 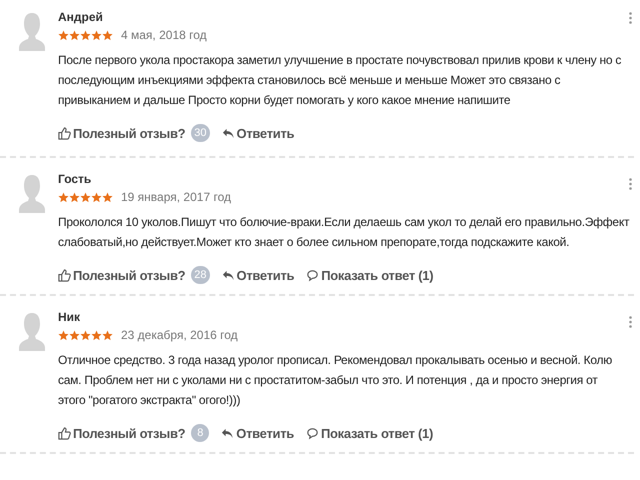 I want to click on review-text: привыканием и дальше Просто корни будет помогать у кого какое мнение напишите, so click(x=284, y=100).